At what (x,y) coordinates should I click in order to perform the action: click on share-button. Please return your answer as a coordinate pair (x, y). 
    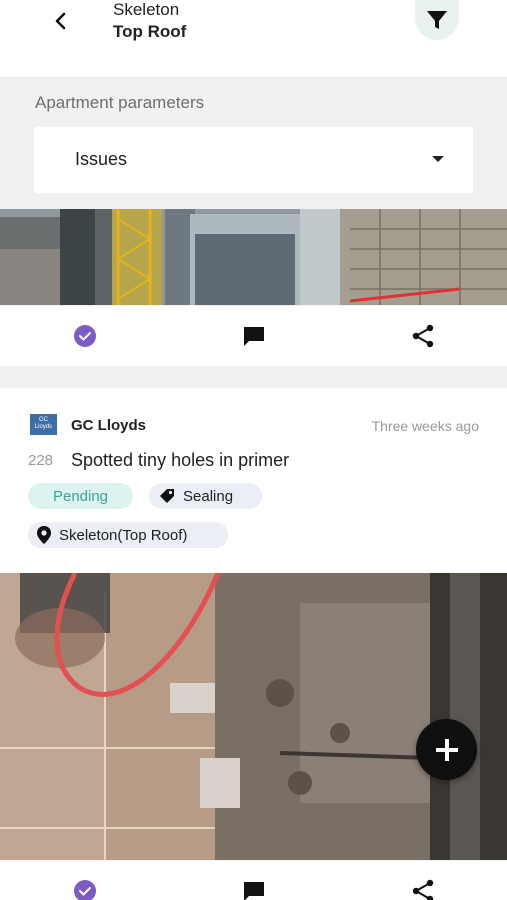
    Looking at the image, I should click on (423, 336).